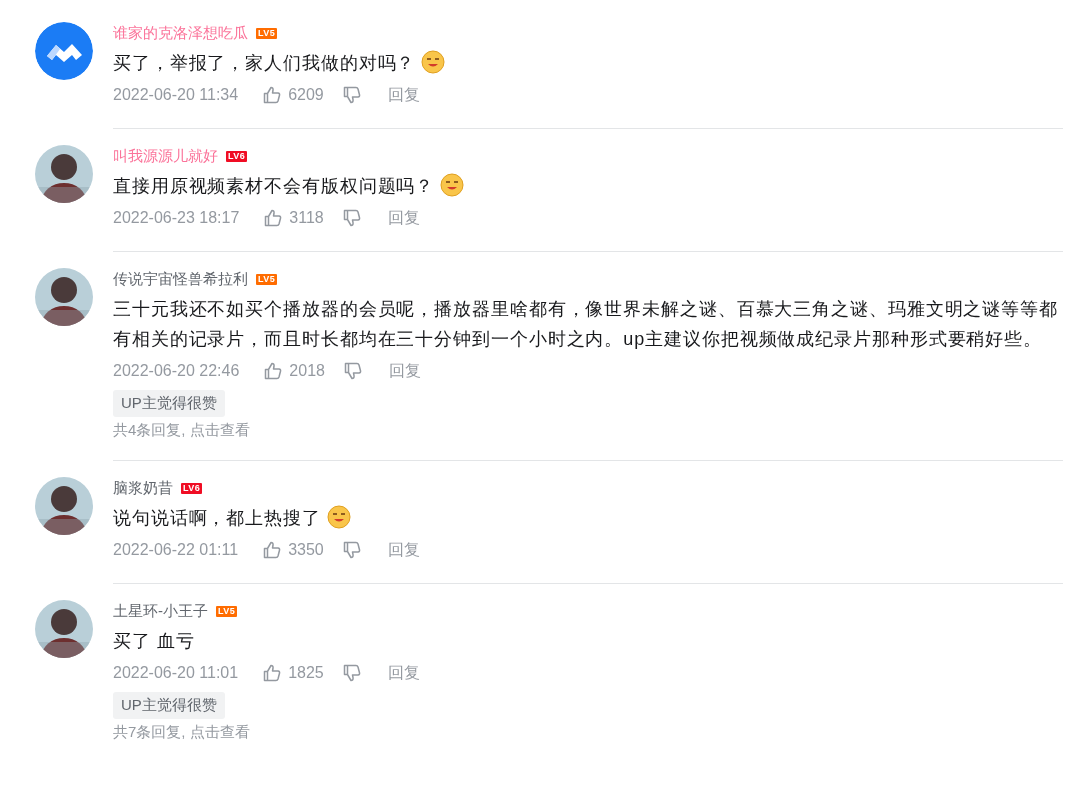 This screenshot has height=788, width=1080. I want to click on comment-text: 三十元我还不如买个播放器的会员呢，播放器里啥都有，像世界未解之谜、百慕大三角之谜、玛雅文明之谜等等都有相关的记录片，而且时长都均在三十分钟到一个小时之内。up主建议你把视频做成纪录片那种形式要稍好些。, so click(586, 324).